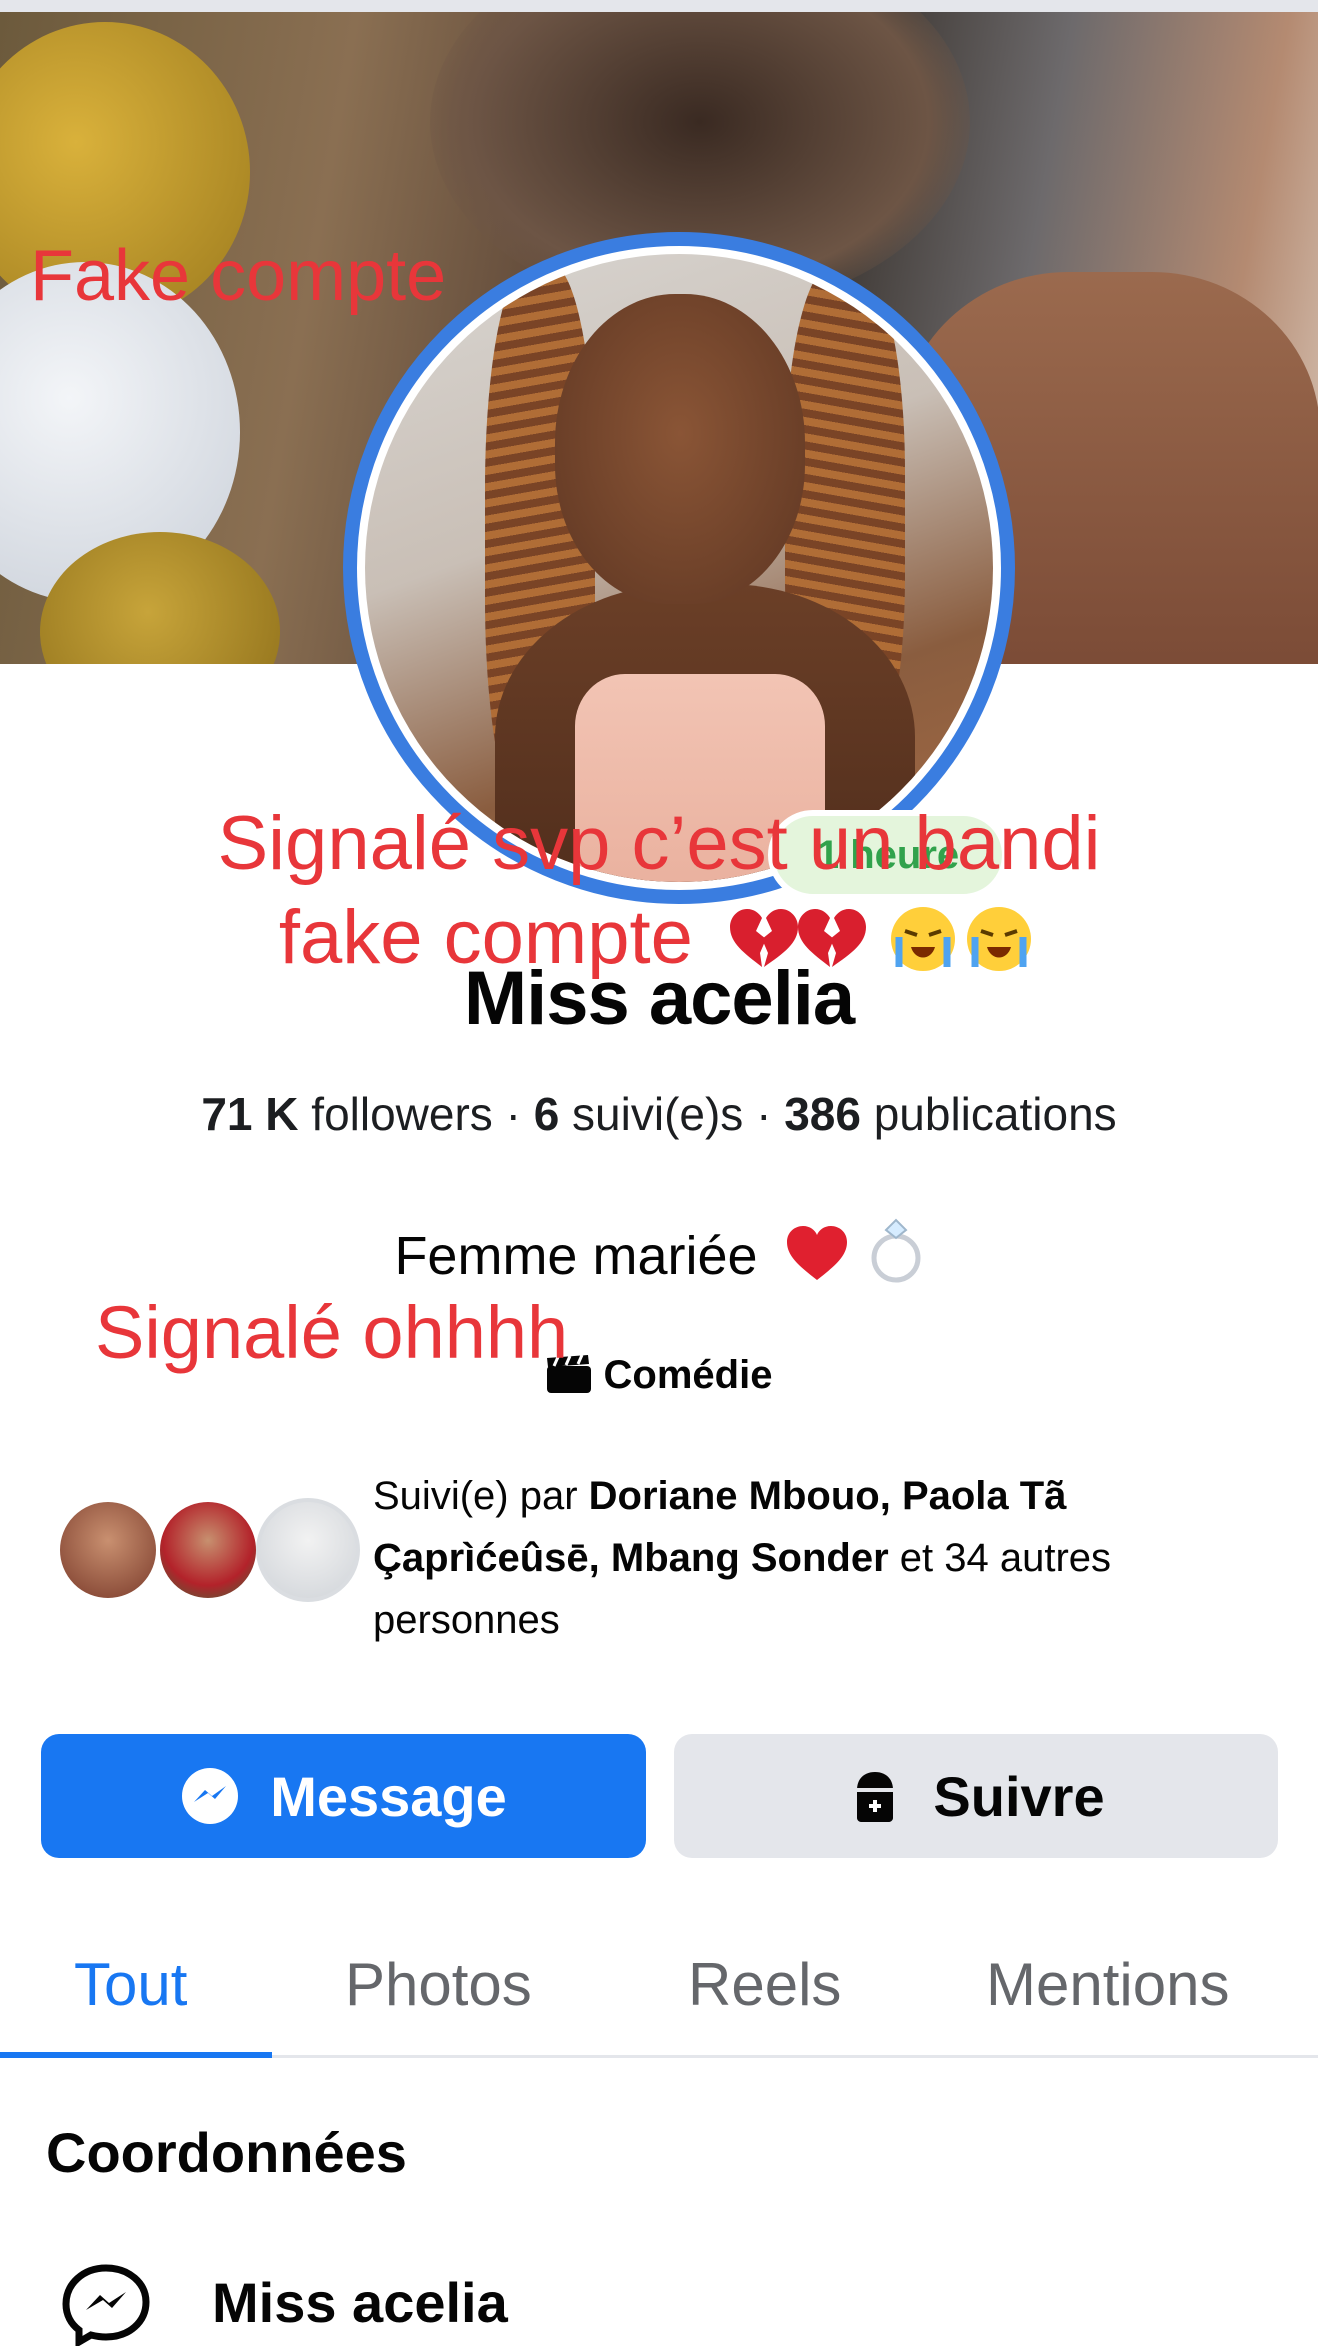 Image resolution: width=1318 pixels, height=2346 pixels. Describe the element at coordinates (360, 2302) in the screenshot. I see `contact-messenger-name: Miss acelia` at that location.